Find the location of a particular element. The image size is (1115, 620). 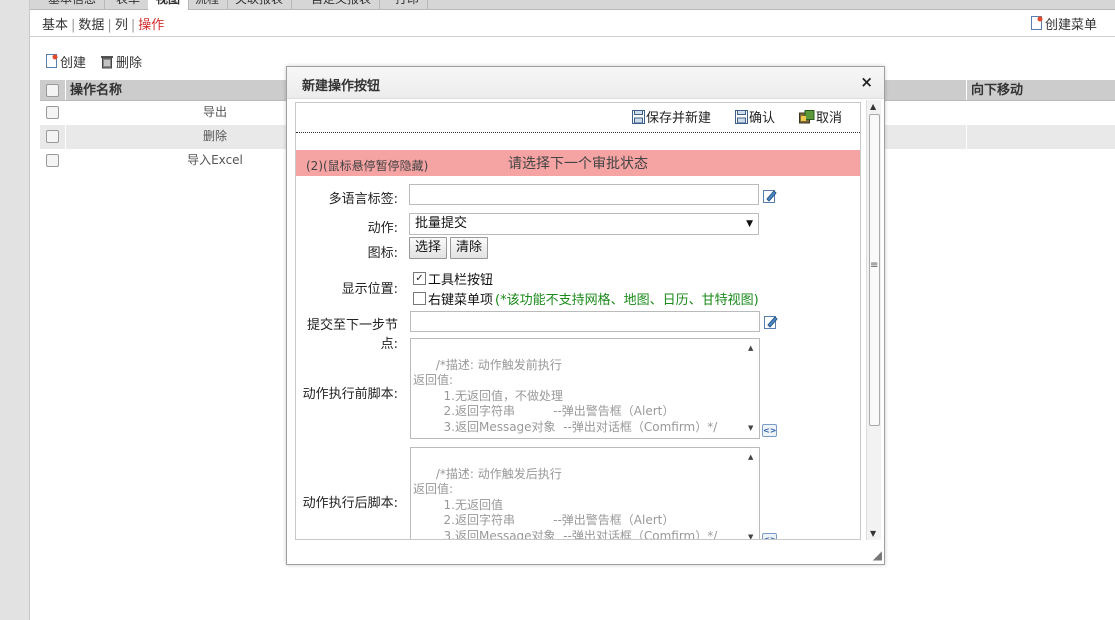

delete-label: 删除 is located at coordinates (129, 63).